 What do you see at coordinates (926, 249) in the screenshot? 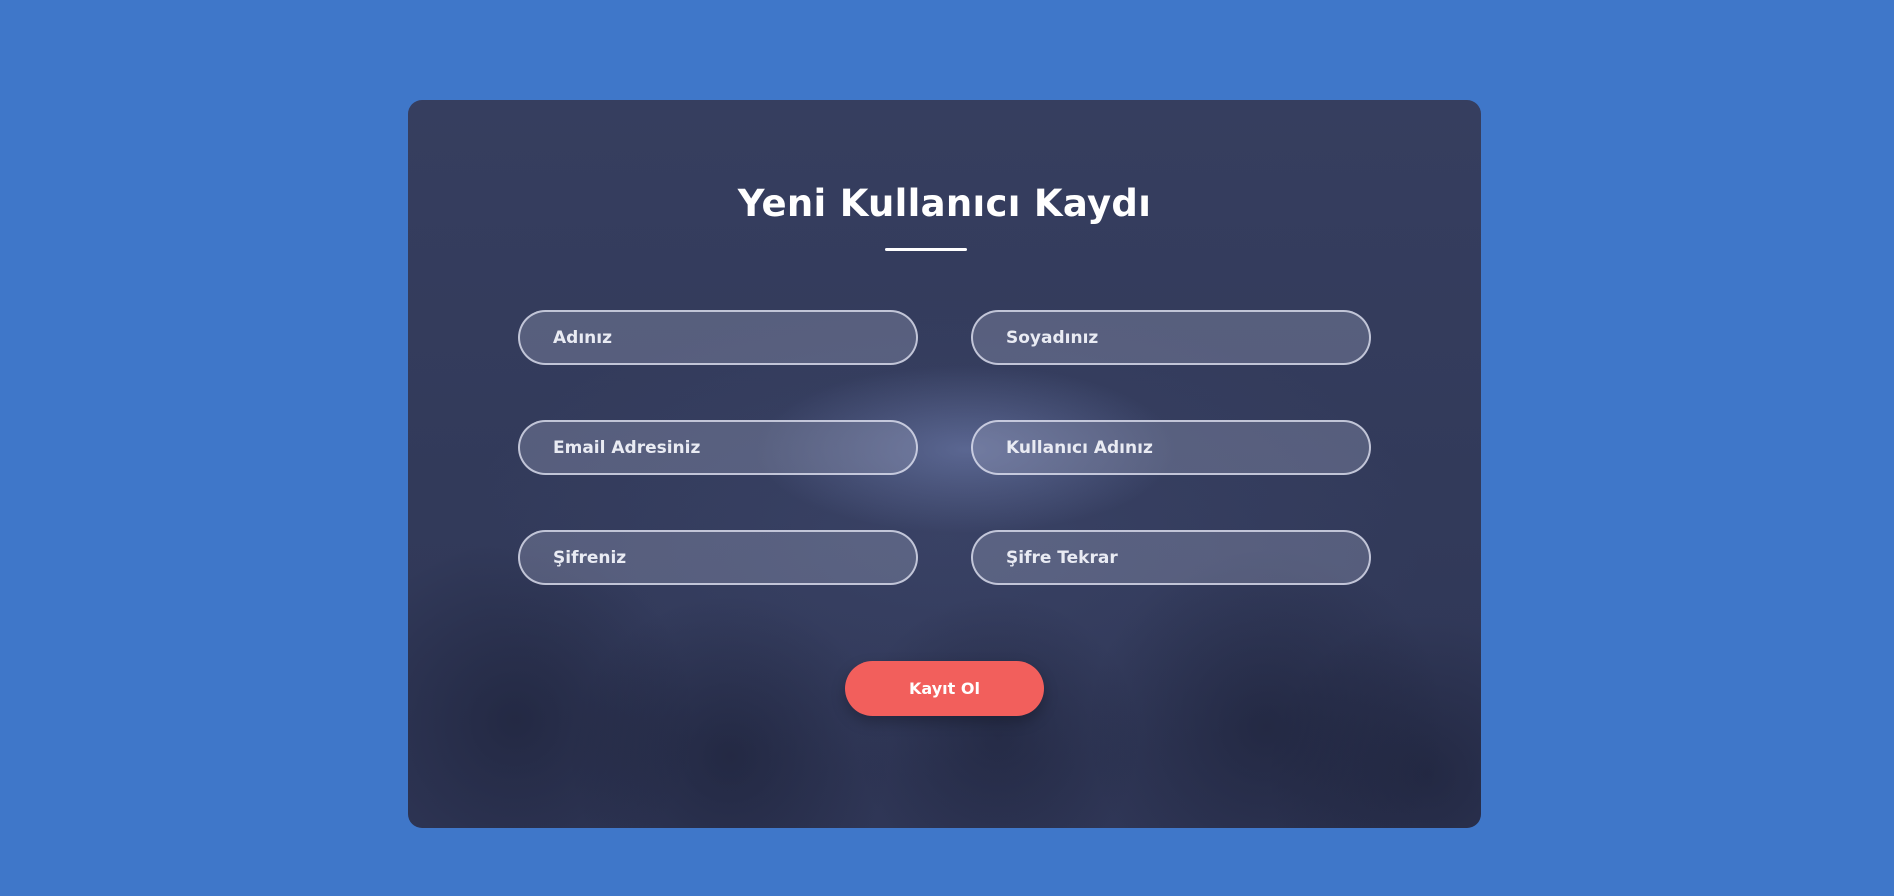
I see `title-underline` at bounding box center [926, 249].